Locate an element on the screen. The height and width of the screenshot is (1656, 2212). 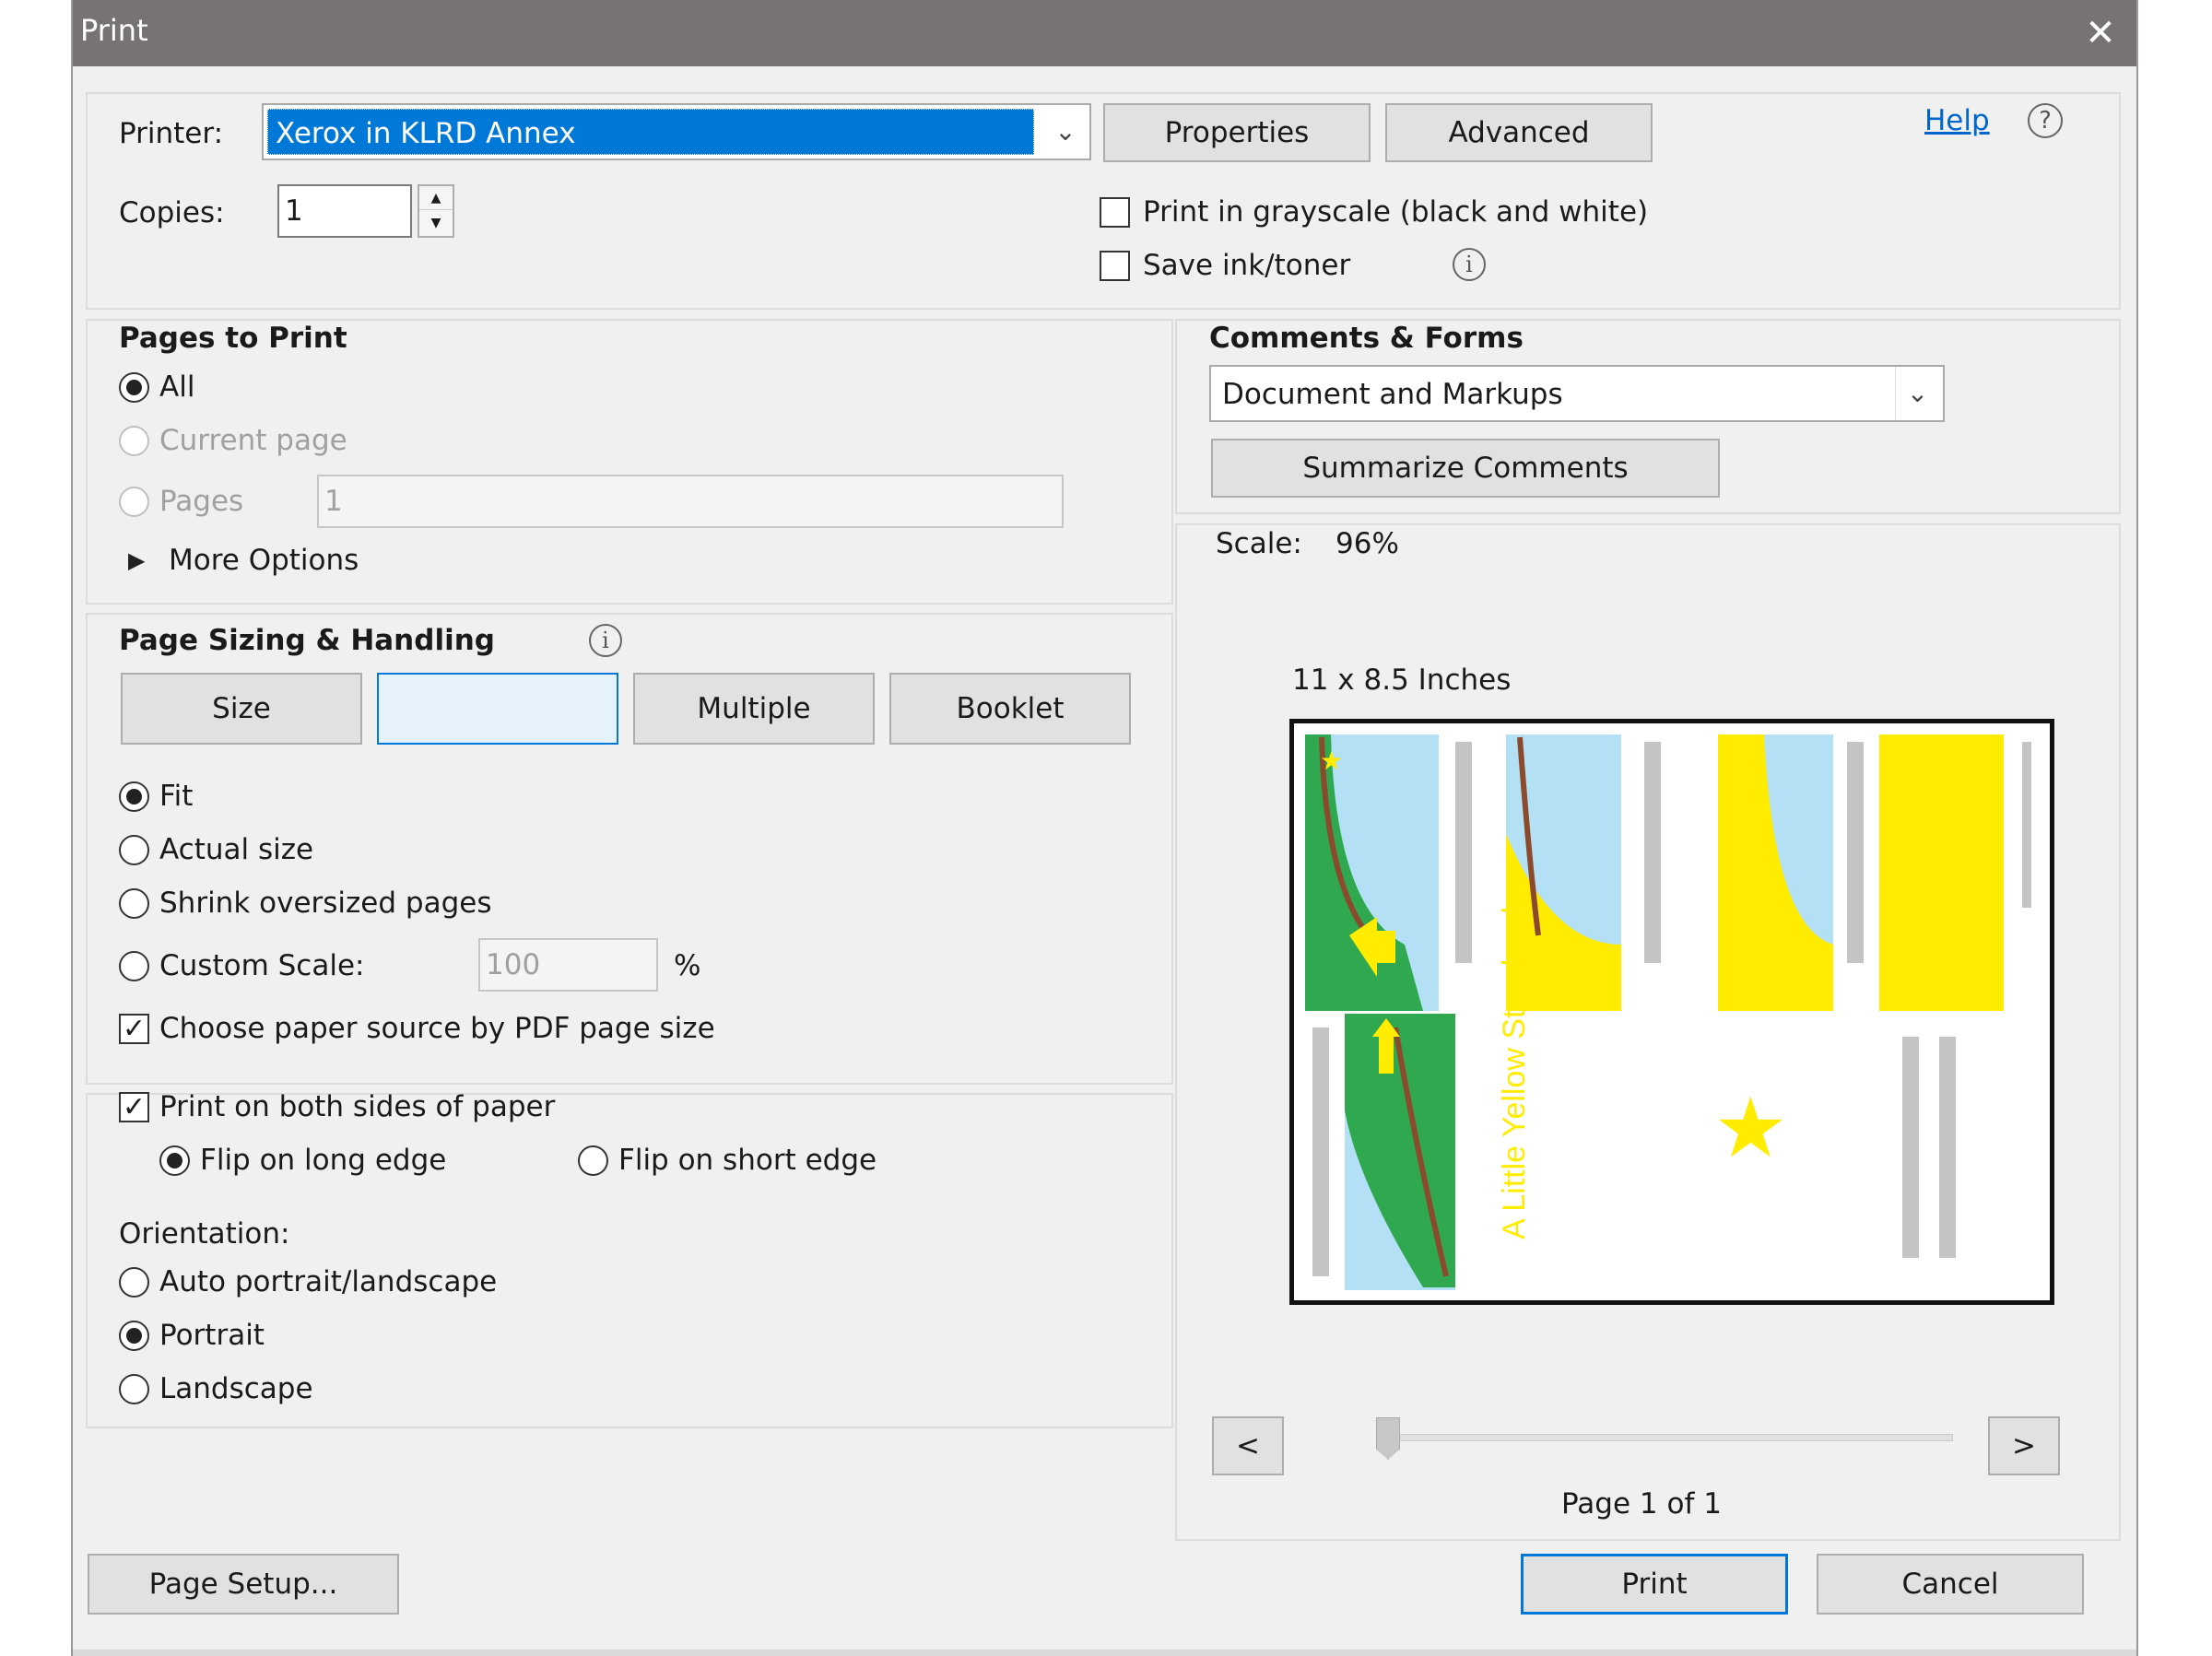
custom-scale-radio is located at coordinates (134, 966).